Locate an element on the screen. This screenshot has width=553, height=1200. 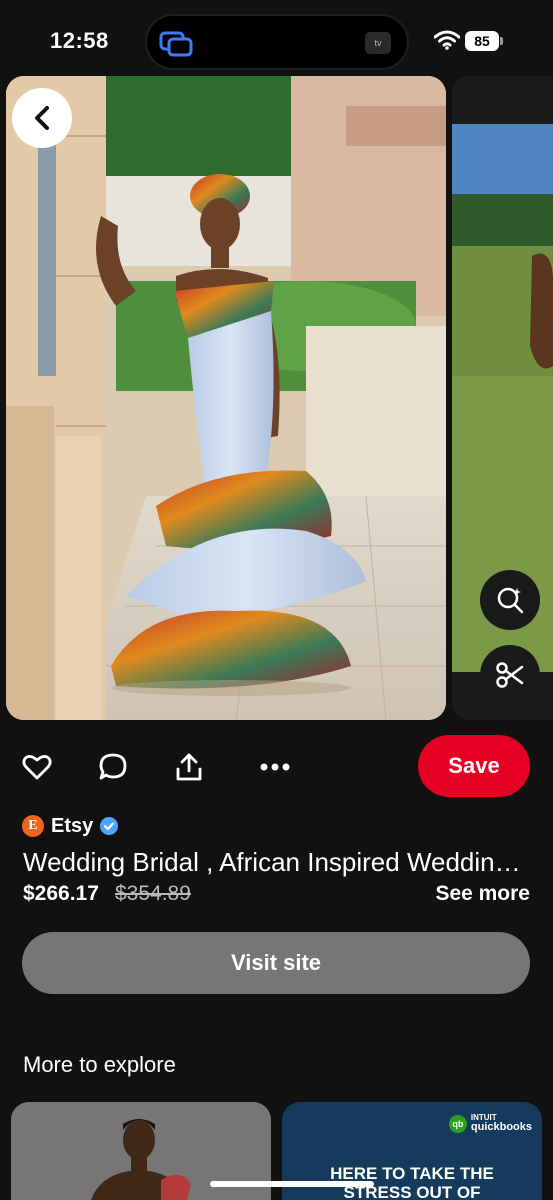
chevron-left-icon is located at coordinates (42, 118).